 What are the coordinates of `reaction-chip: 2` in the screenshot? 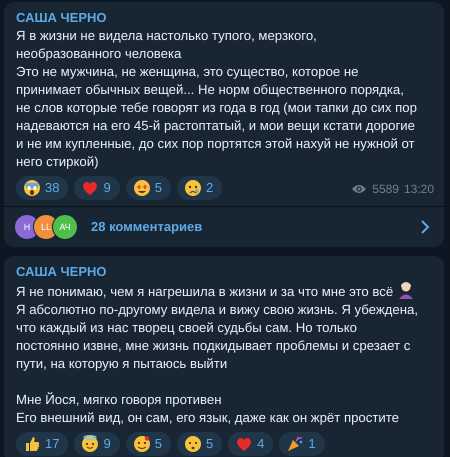 It's located at (199, 188).